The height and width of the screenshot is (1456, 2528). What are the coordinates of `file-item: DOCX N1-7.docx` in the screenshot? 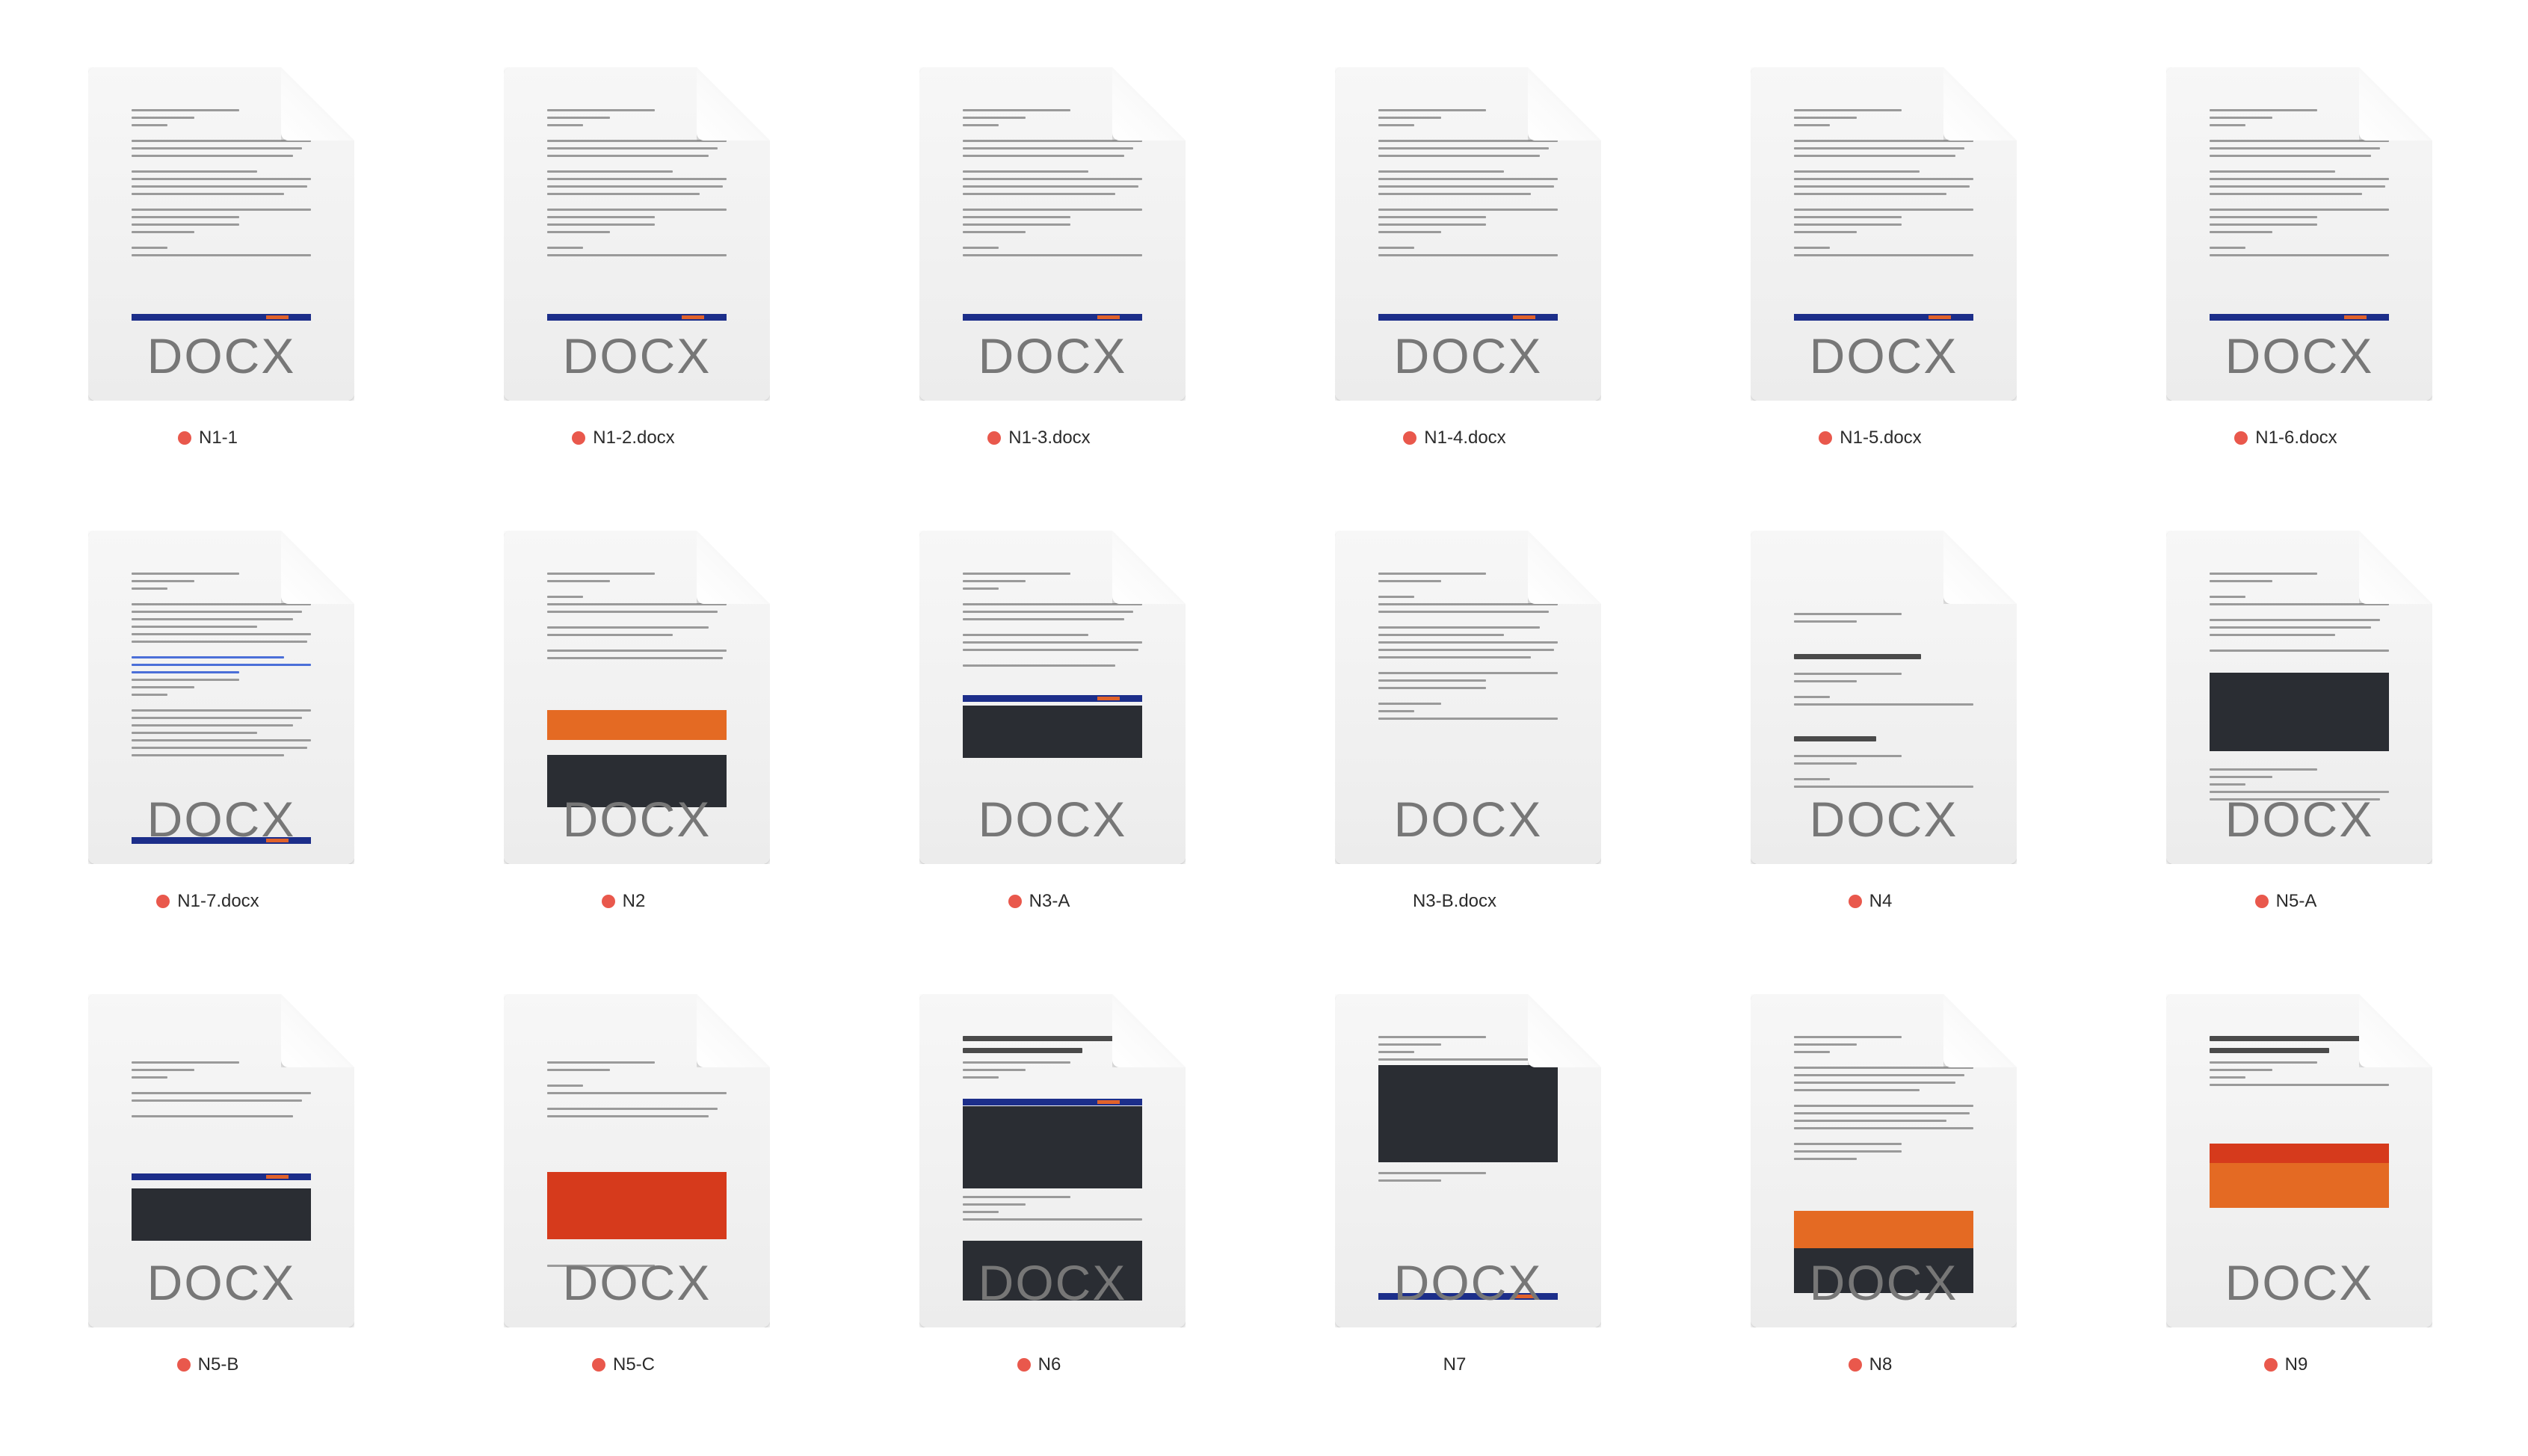 It's located at (208, 695).